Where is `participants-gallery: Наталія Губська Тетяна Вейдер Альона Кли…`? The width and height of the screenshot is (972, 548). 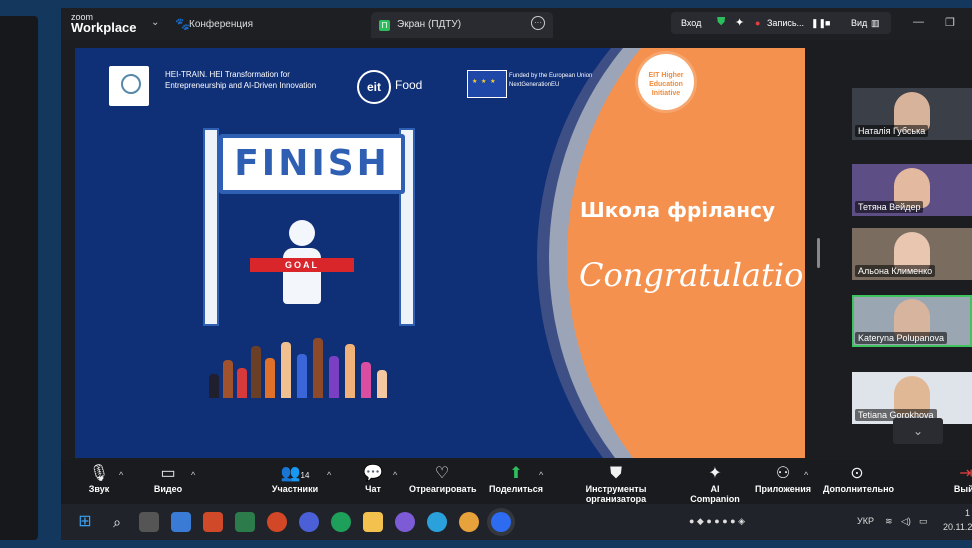
participants-gallery: Наталія Губська Тетяна Вейдер Альона Кли… is located at coordinates (912, 268).